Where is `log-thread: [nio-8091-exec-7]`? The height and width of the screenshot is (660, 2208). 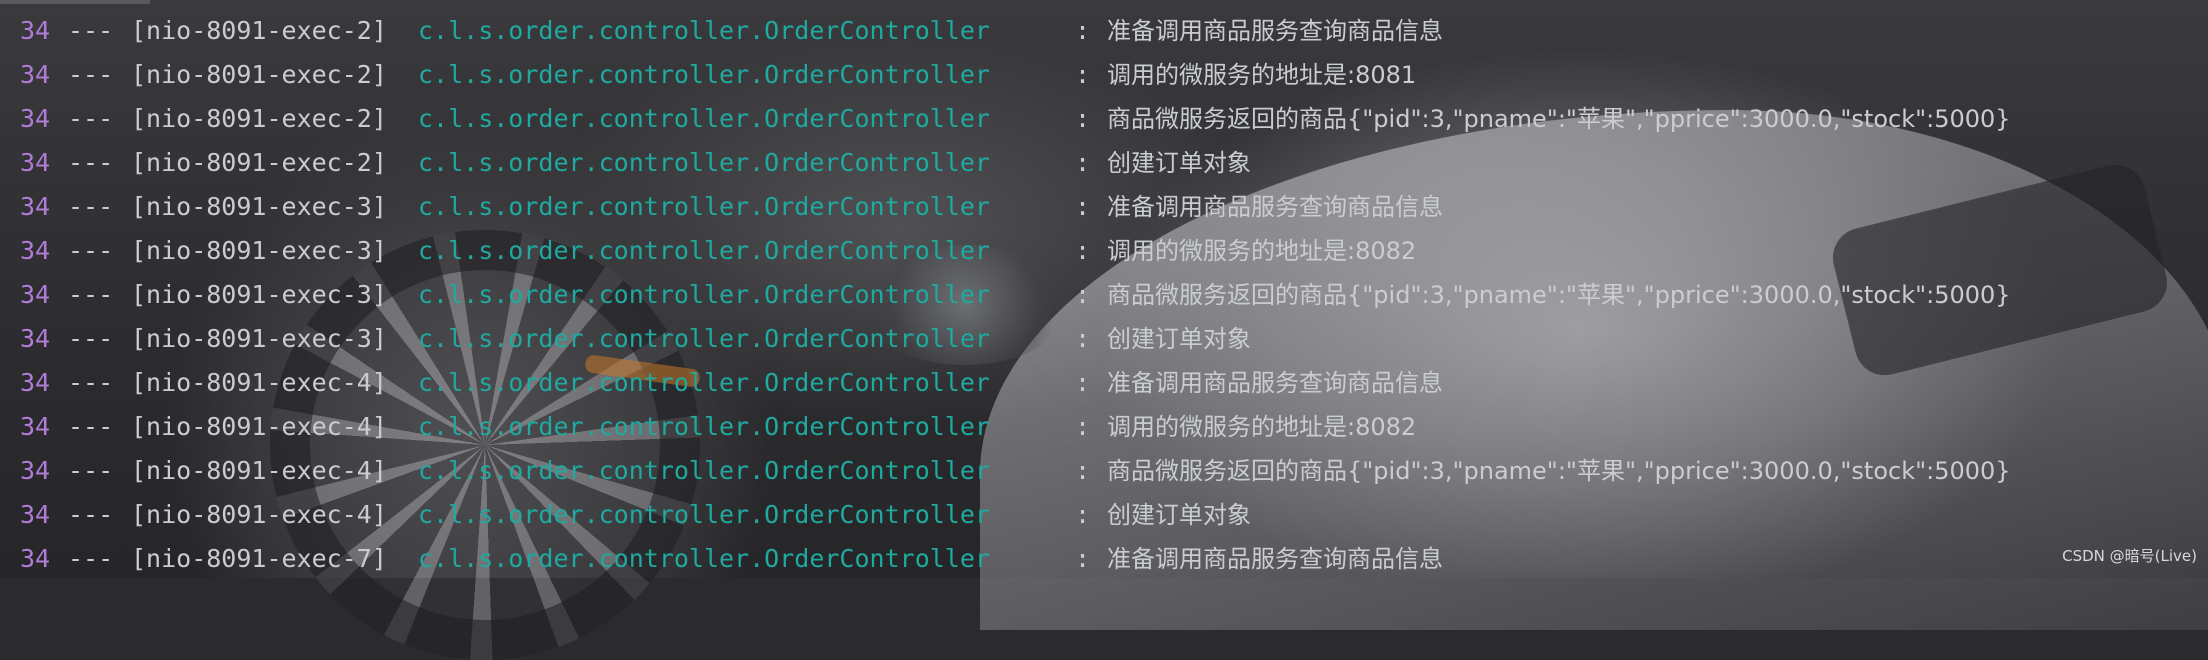 log-thread: [nio-8091-exec-7] is located at coordinates (259, 558).